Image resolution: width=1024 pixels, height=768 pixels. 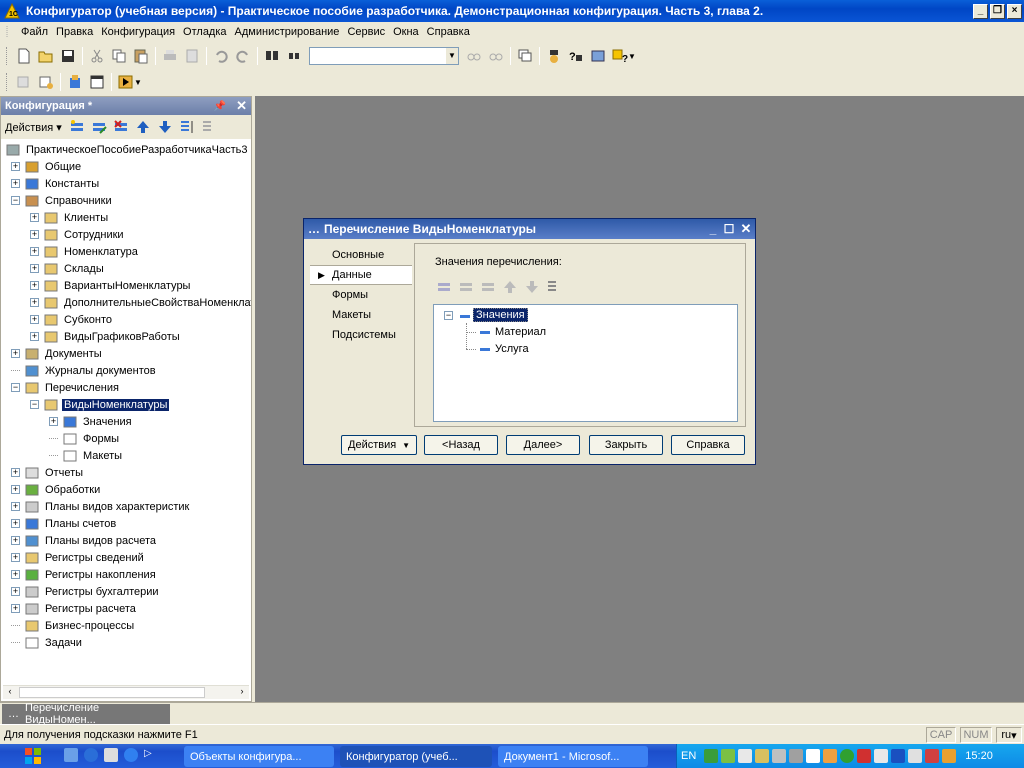 I want to click on next-button: Далее>, so click(x=543, y=445).